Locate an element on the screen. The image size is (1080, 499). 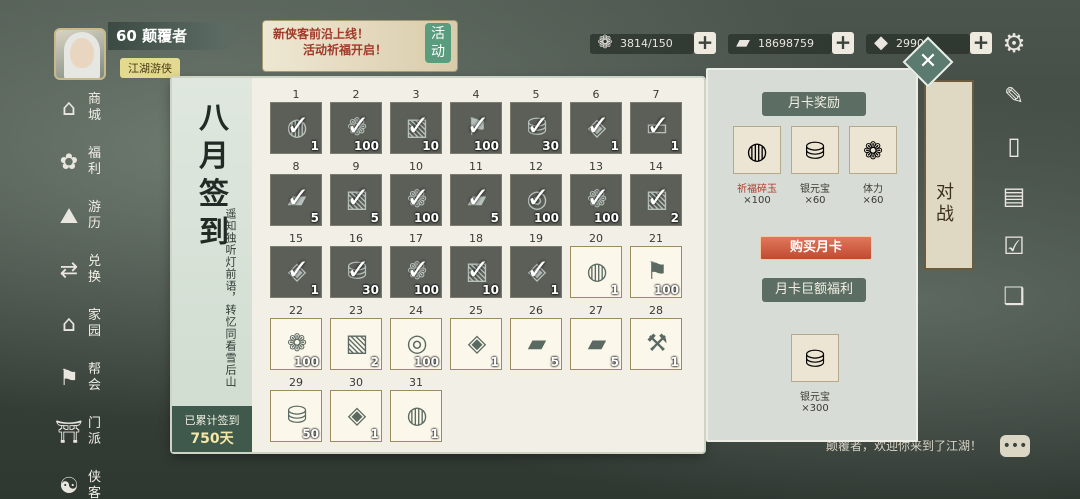
menu-item-shop: ⌂ 商城 is located at coordinates (82, 115).